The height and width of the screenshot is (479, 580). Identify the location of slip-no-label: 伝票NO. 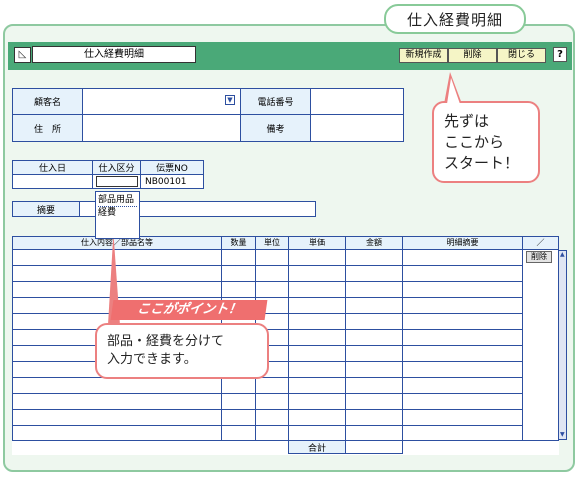
(172, 167).